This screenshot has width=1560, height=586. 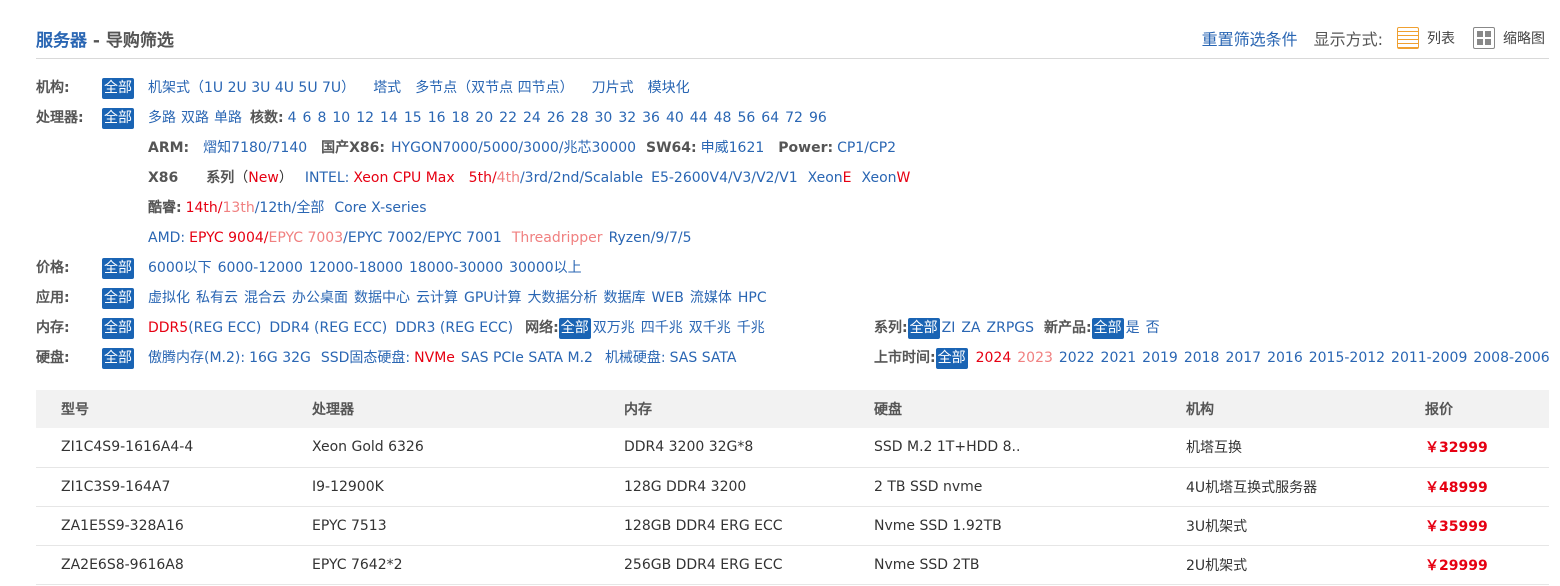 What do you see at coordinates (217, 298) in the screenshot?
I see `app-option-1: 私有云` at bounding box center [217, 298].